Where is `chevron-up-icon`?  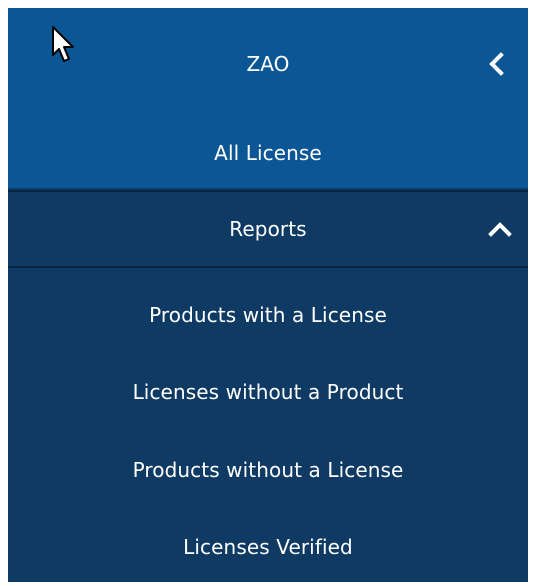
chevron-up-icon is located at coordinates (500, 229).